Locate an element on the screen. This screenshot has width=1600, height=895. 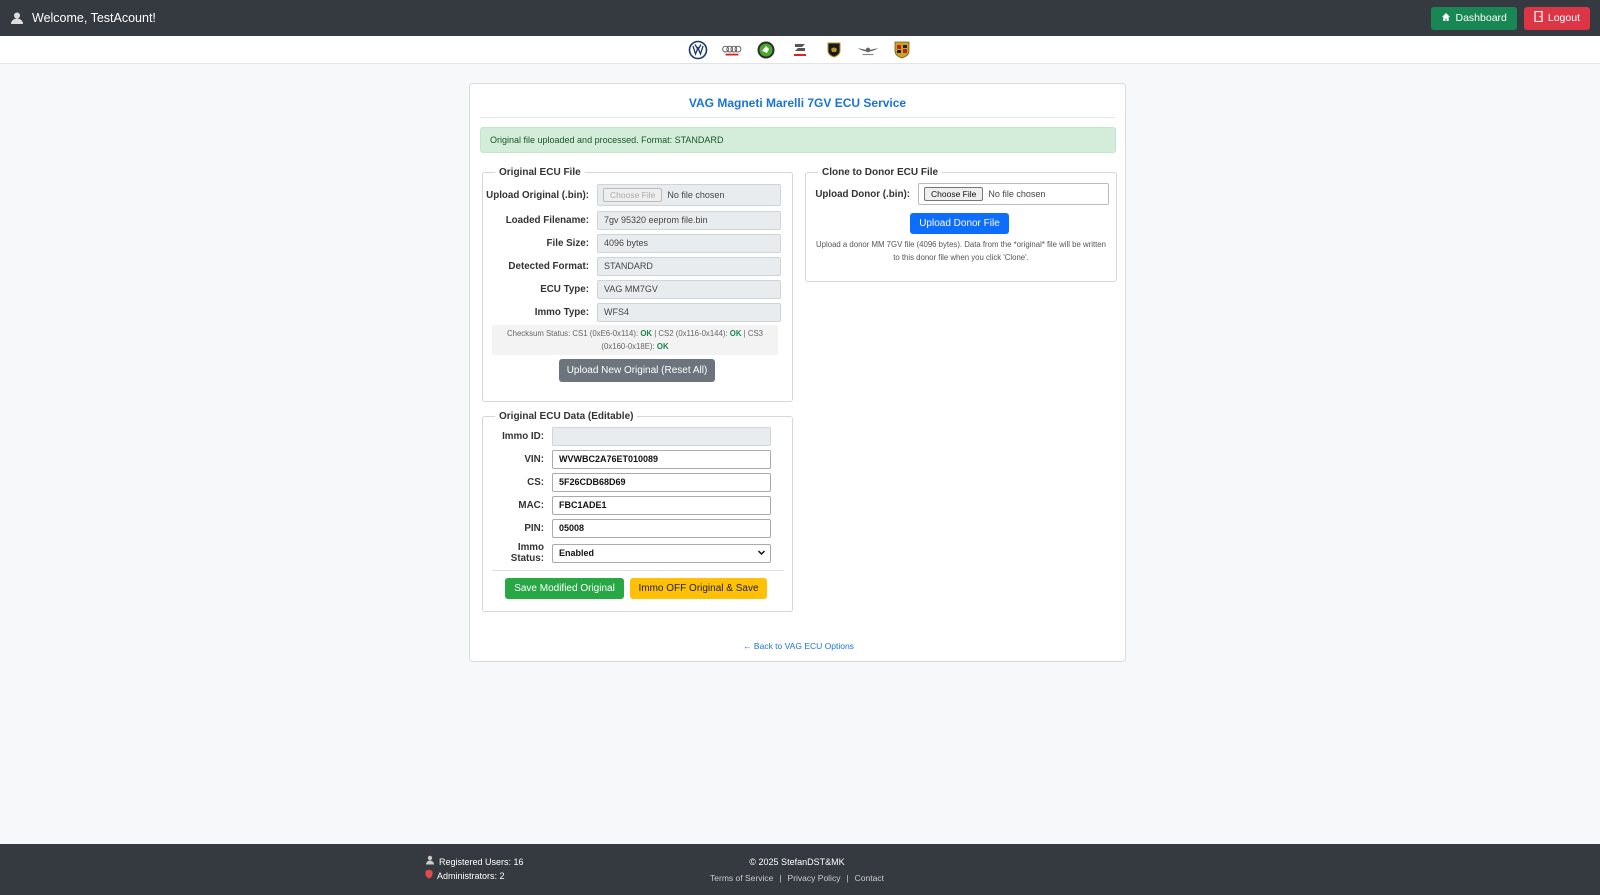
porsche-logo is located at coordinates (902, 50).